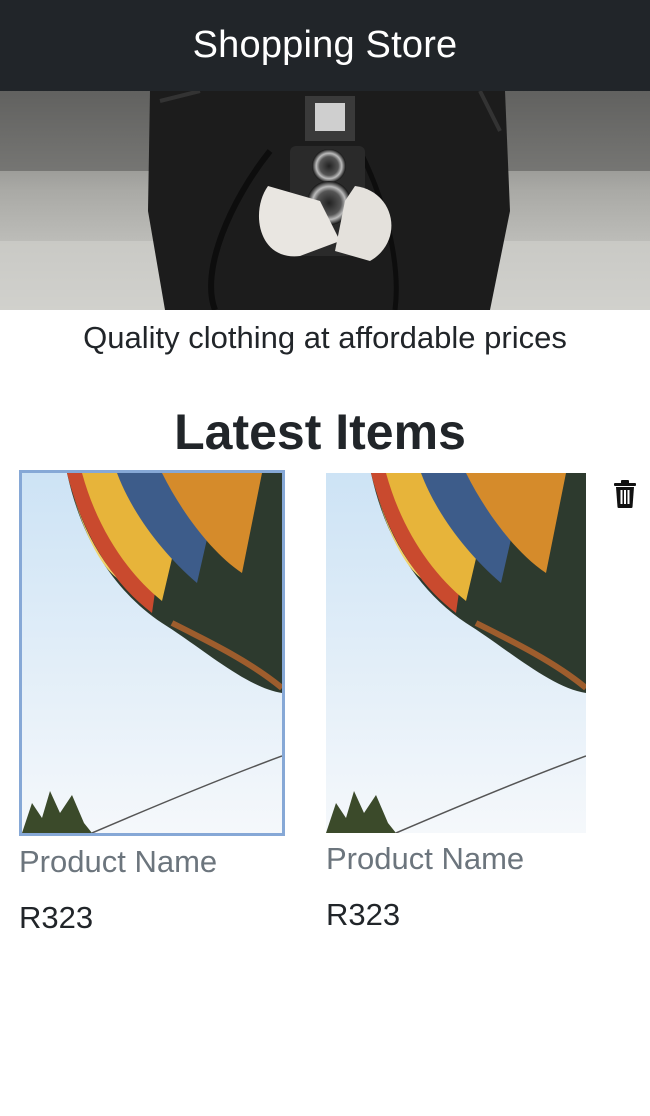 This screenshot has width=650, height=1116. I want to click on site-title: Shopping Store, so click(325, 45).